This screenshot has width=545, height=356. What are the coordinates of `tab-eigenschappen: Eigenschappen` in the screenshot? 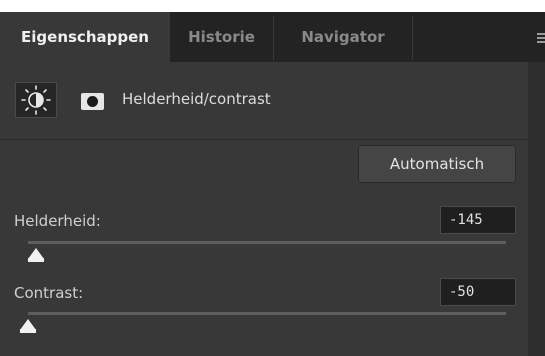 It's located at (85, 37).